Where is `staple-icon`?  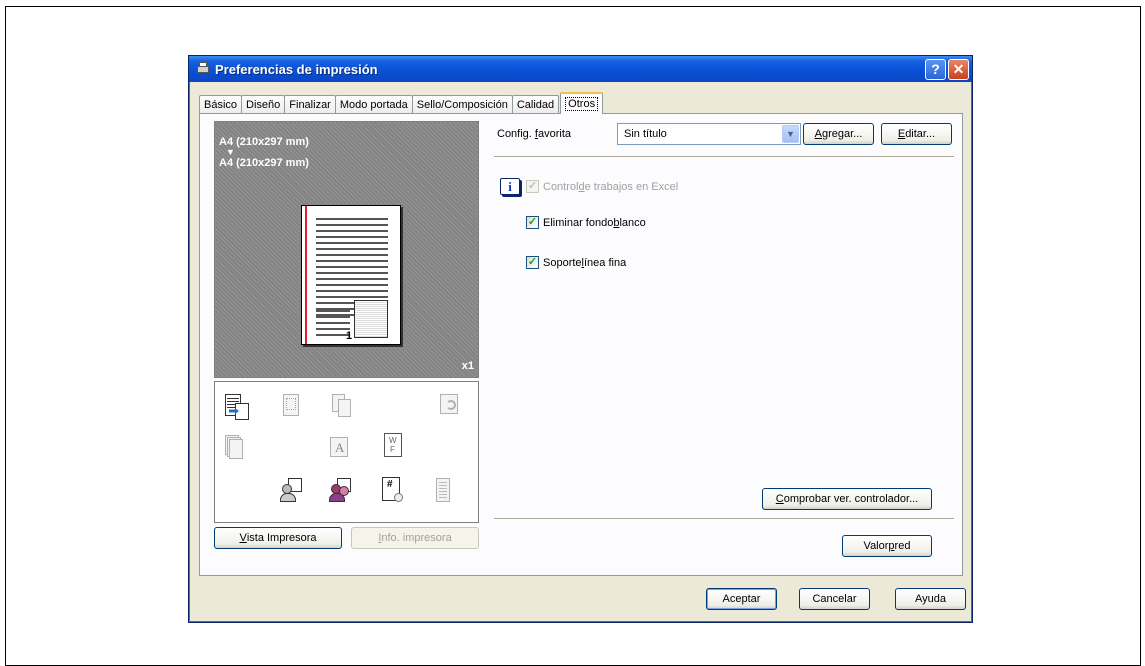 staple-icon is located at coordinates (292, 407).